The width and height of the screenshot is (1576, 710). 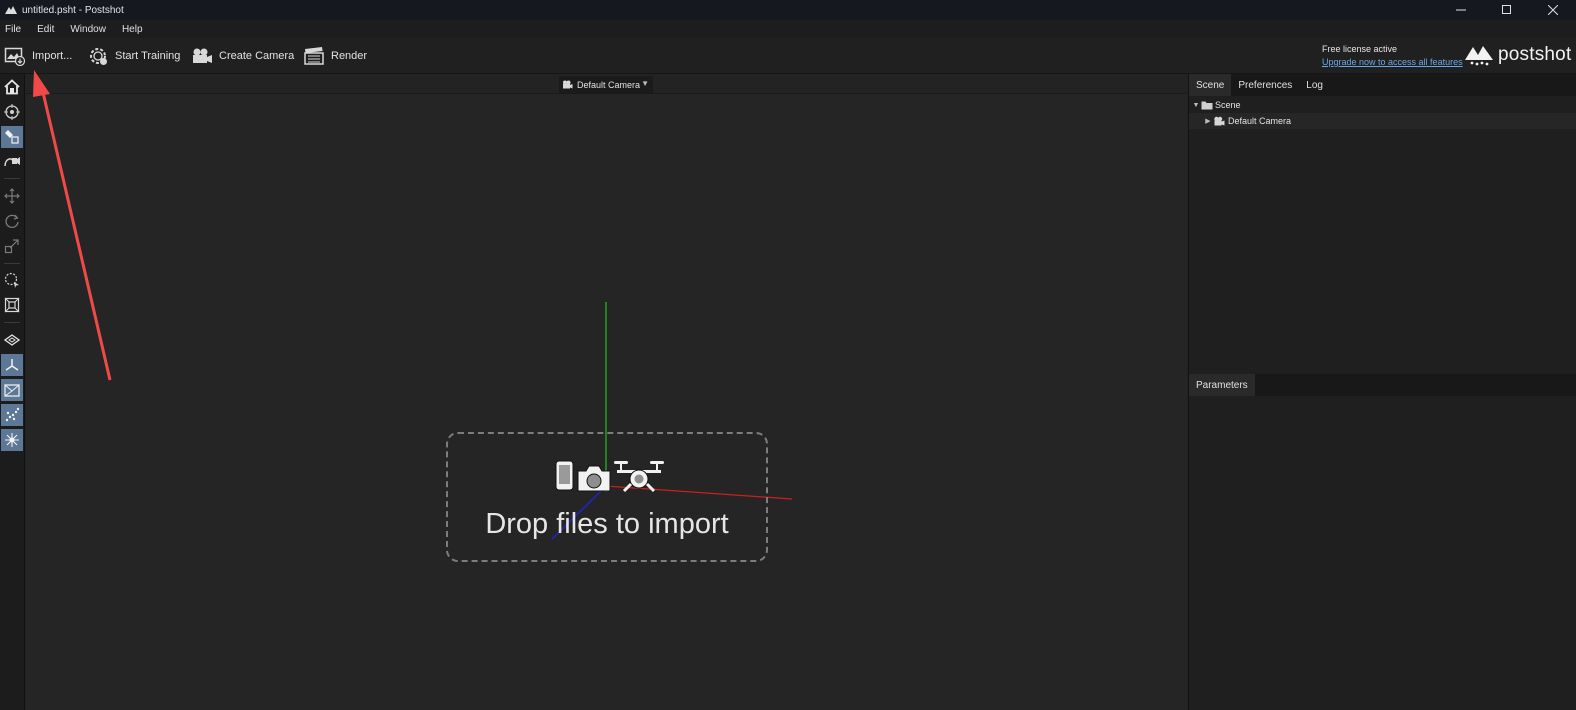 I want to click on brand-name: postshot, so click(x=1535, y=54).